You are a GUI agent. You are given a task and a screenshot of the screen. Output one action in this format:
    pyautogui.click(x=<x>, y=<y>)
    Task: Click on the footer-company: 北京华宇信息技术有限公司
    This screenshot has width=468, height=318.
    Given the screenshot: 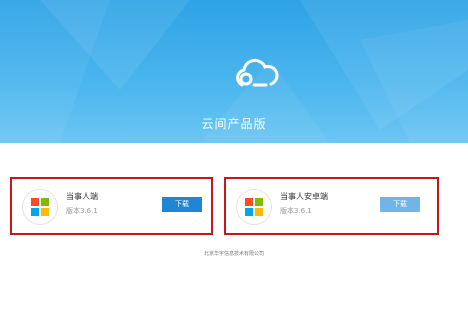 What is the action you would take?
    pyautogui.click(x=233, y=254)
    